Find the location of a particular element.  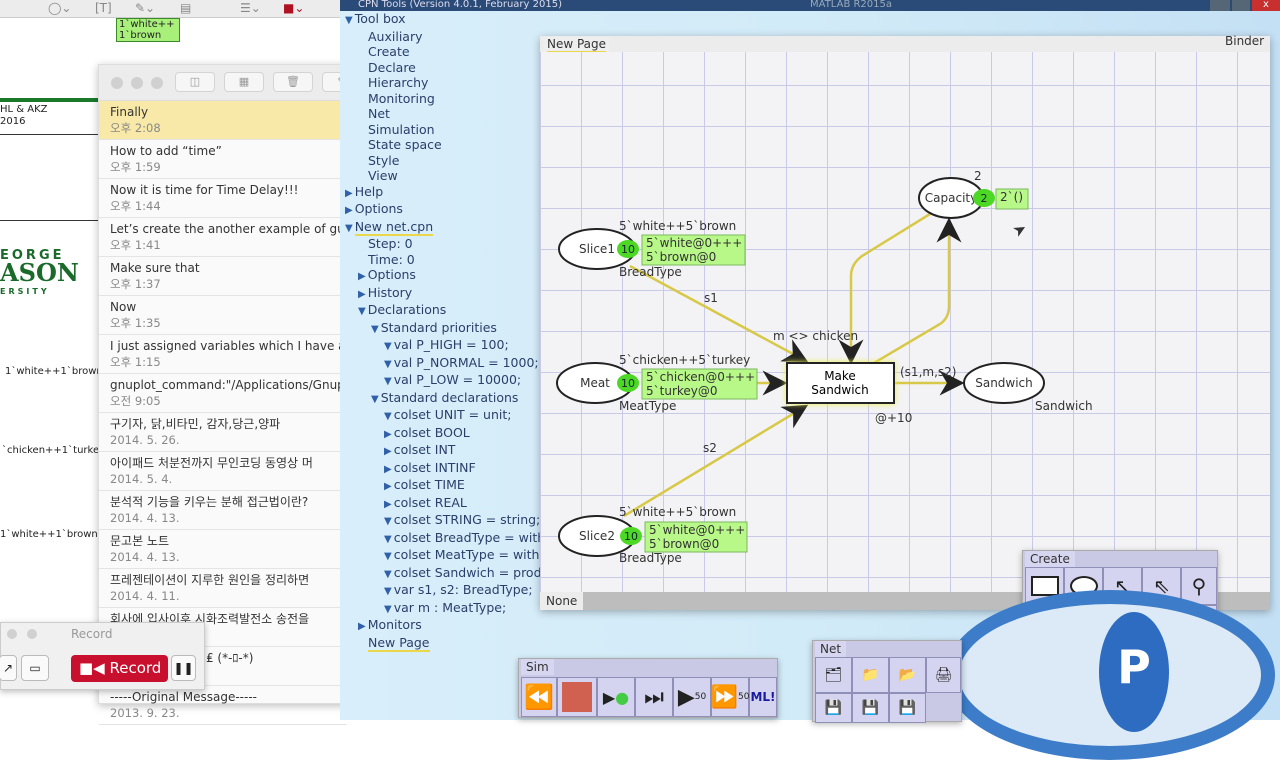

arc-slice1-to-make-sandwich is located at coordinates (719, 313).